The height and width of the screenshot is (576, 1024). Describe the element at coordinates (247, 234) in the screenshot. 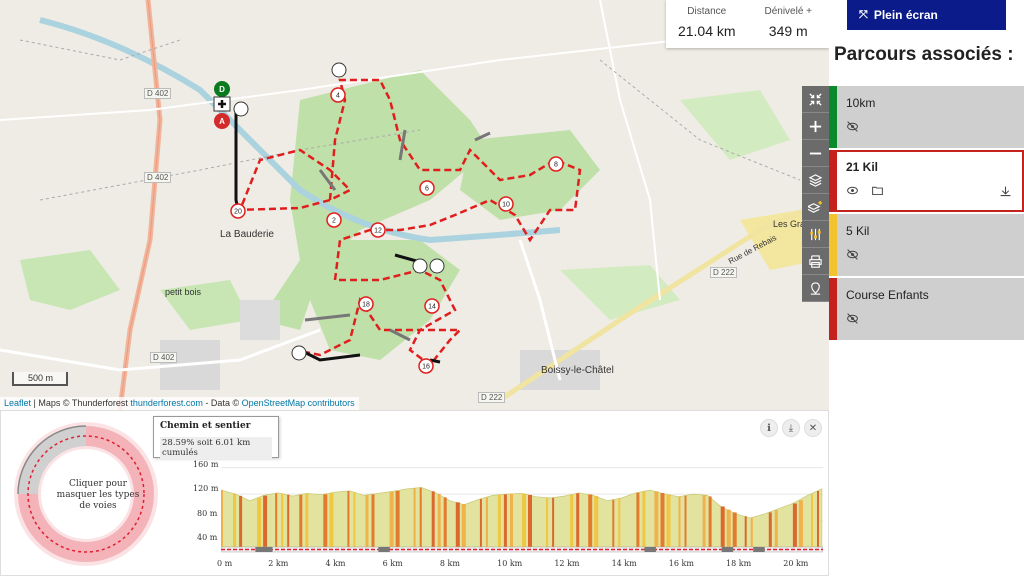

I see `place-label: La Bauderie` at that location.